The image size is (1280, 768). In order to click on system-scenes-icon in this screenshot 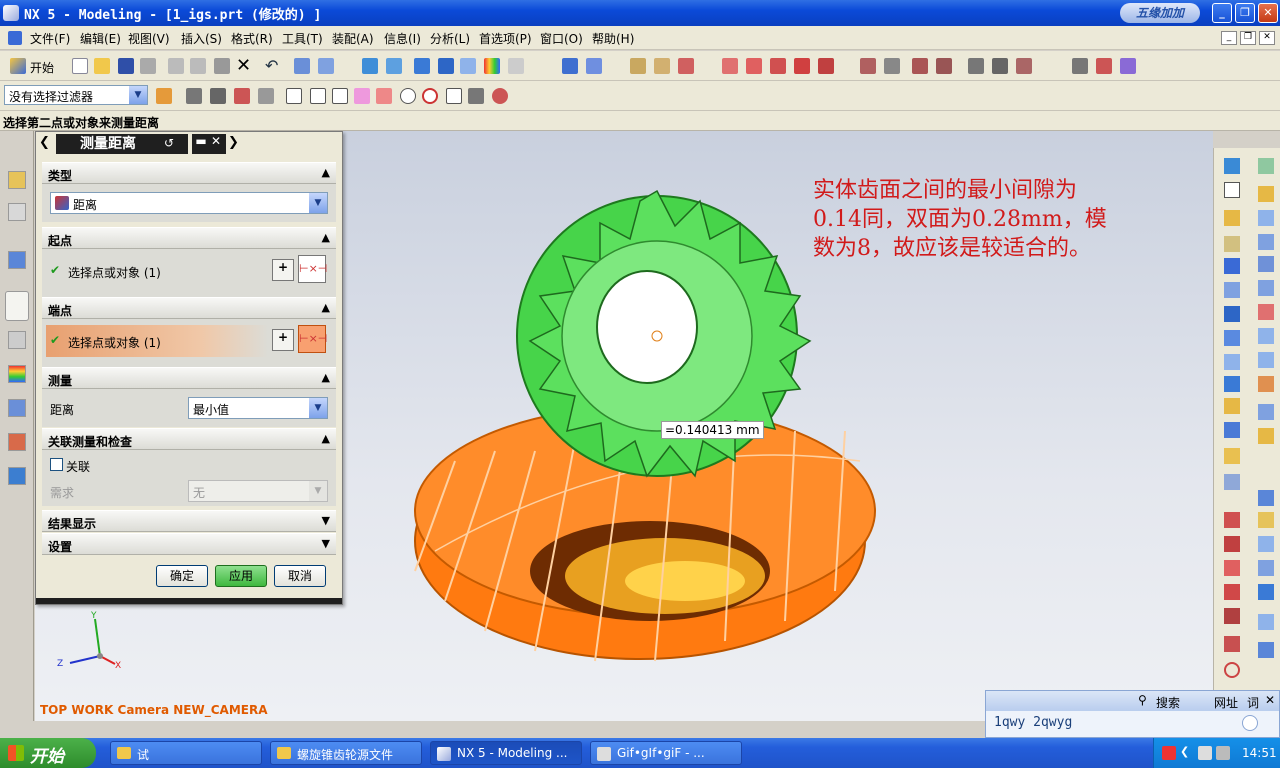, I will do `click(17, 476)`.